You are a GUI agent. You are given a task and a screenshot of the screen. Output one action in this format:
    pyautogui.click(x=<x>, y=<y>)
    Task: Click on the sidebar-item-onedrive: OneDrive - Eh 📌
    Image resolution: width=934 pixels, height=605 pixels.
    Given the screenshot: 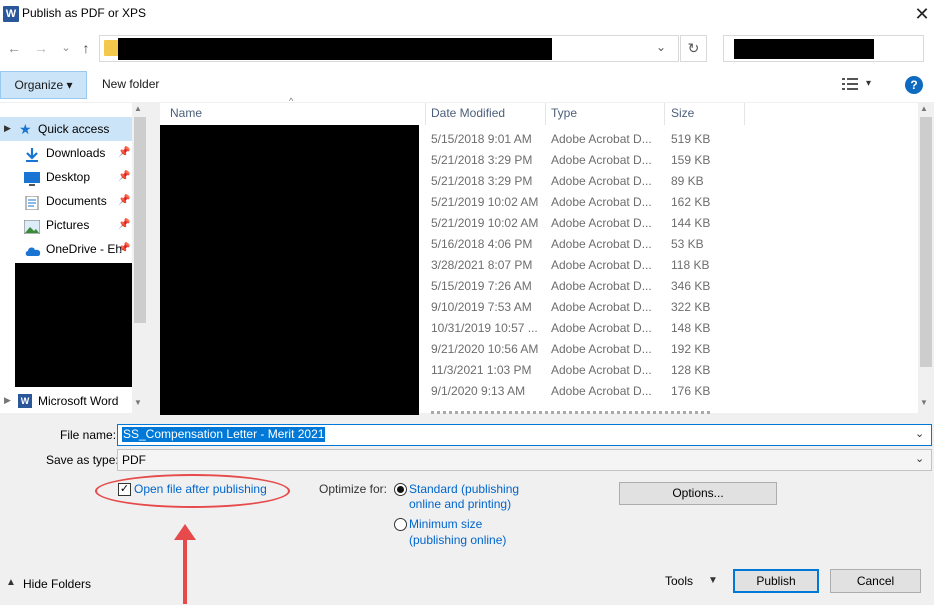 What is the action you would take?
    pyautogui.click(x=67, y=249)
    